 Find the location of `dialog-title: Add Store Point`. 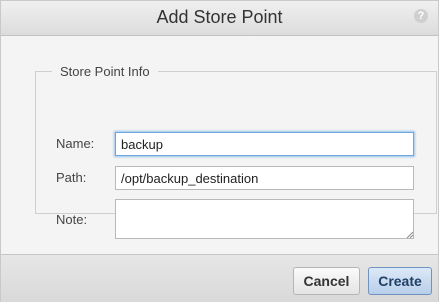

dialog-title: Add Store Point is located at coordinates (219, 17).